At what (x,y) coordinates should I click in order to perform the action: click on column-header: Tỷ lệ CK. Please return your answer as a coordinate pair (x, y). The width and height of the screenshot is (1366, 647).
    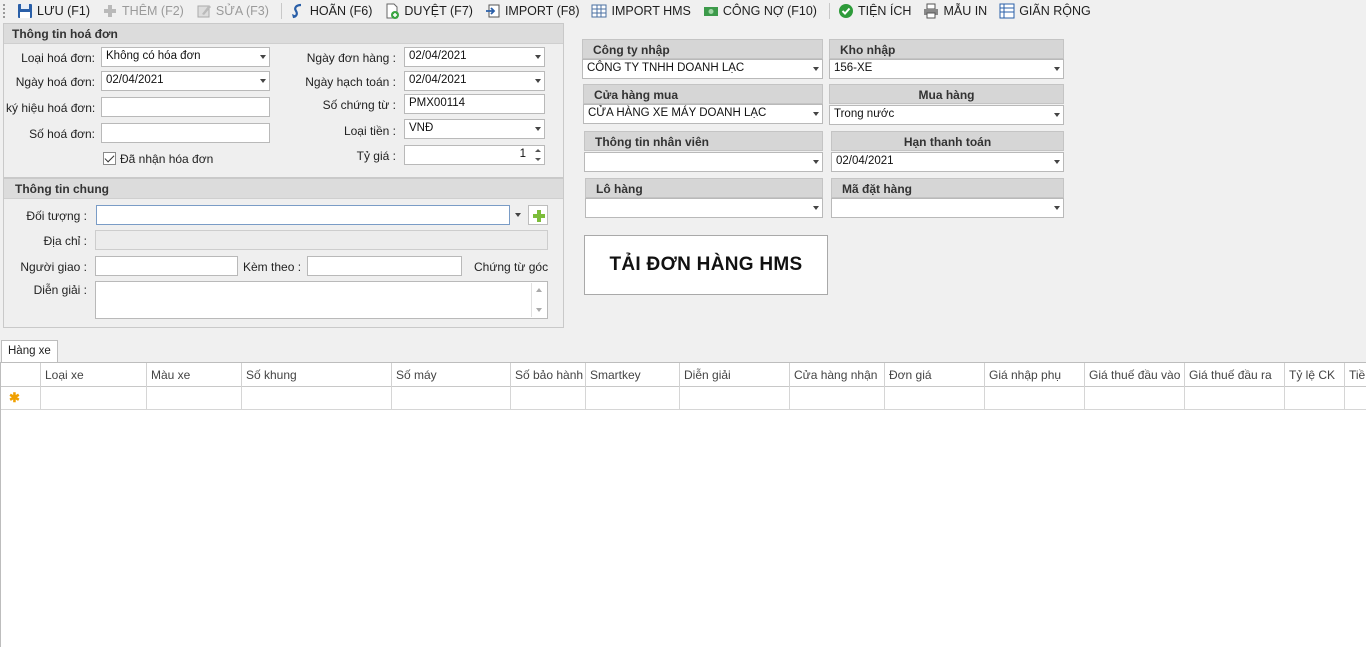
    Looking at the image, I should click on (1315, 375).